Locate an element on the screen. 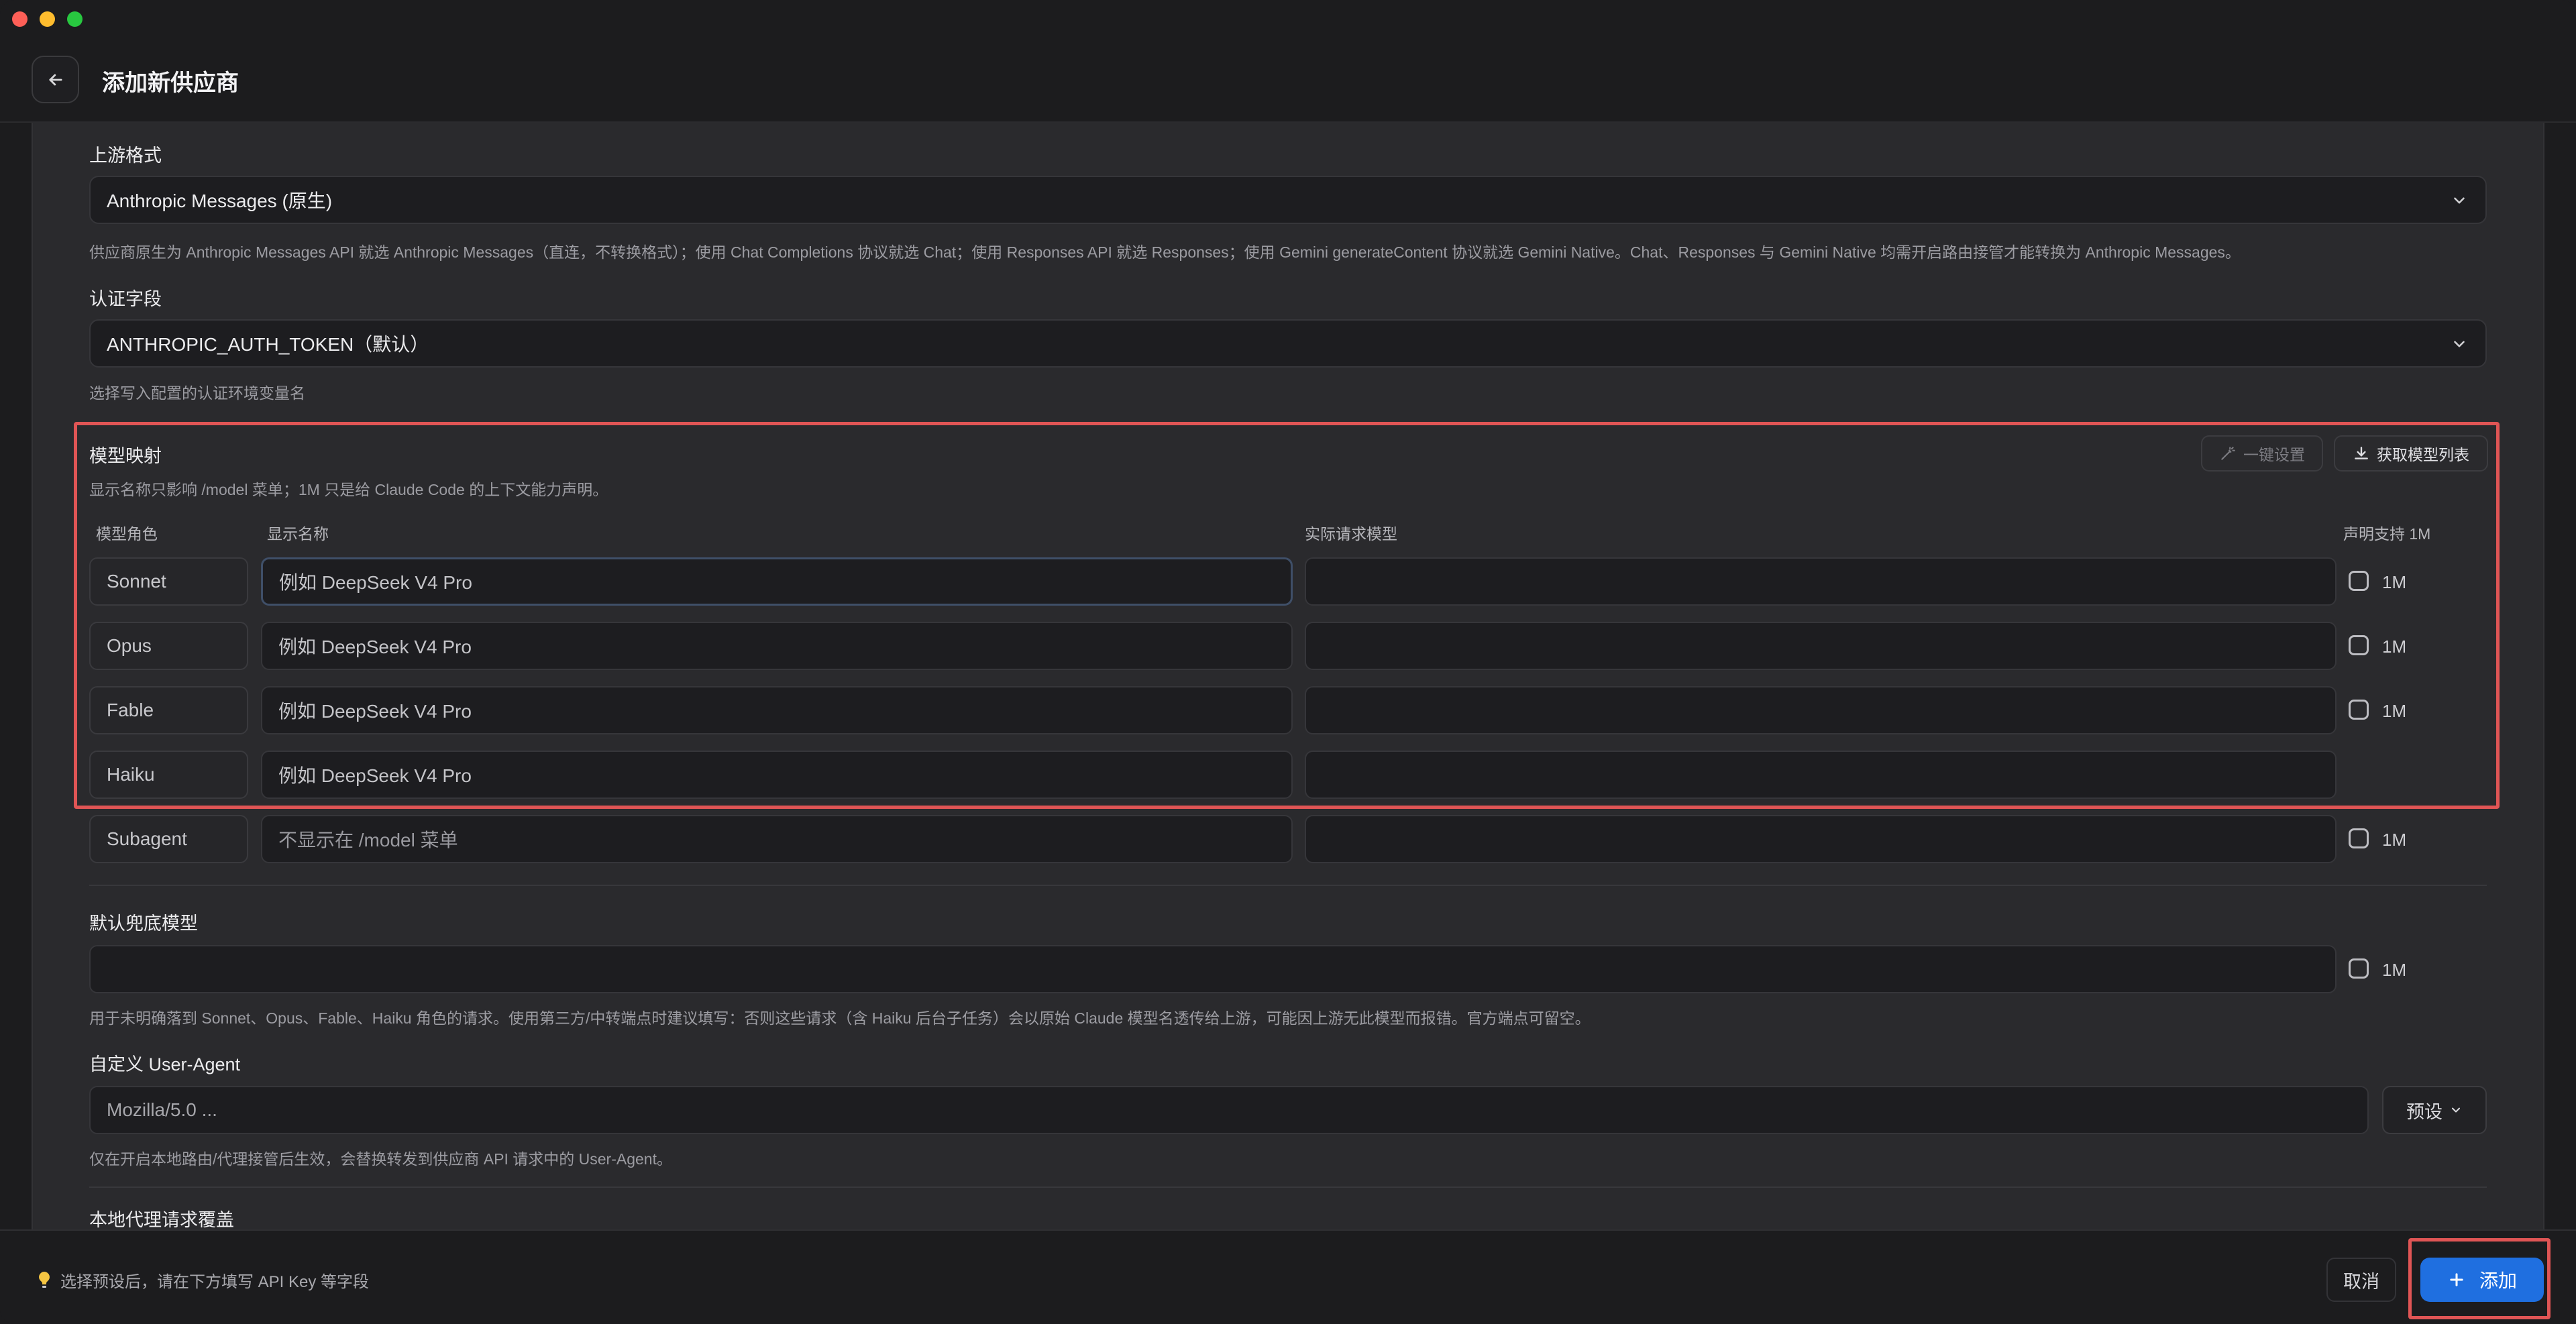  window-controls is located at coordinates (47, 19).